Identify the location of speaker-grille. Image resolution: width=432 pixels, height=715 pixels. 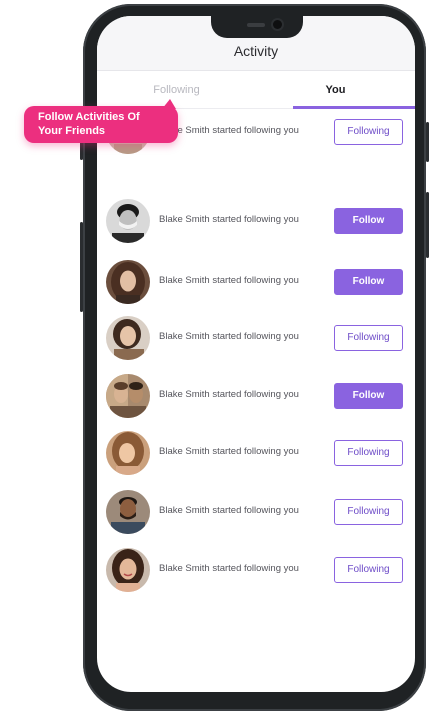
(256, 25).